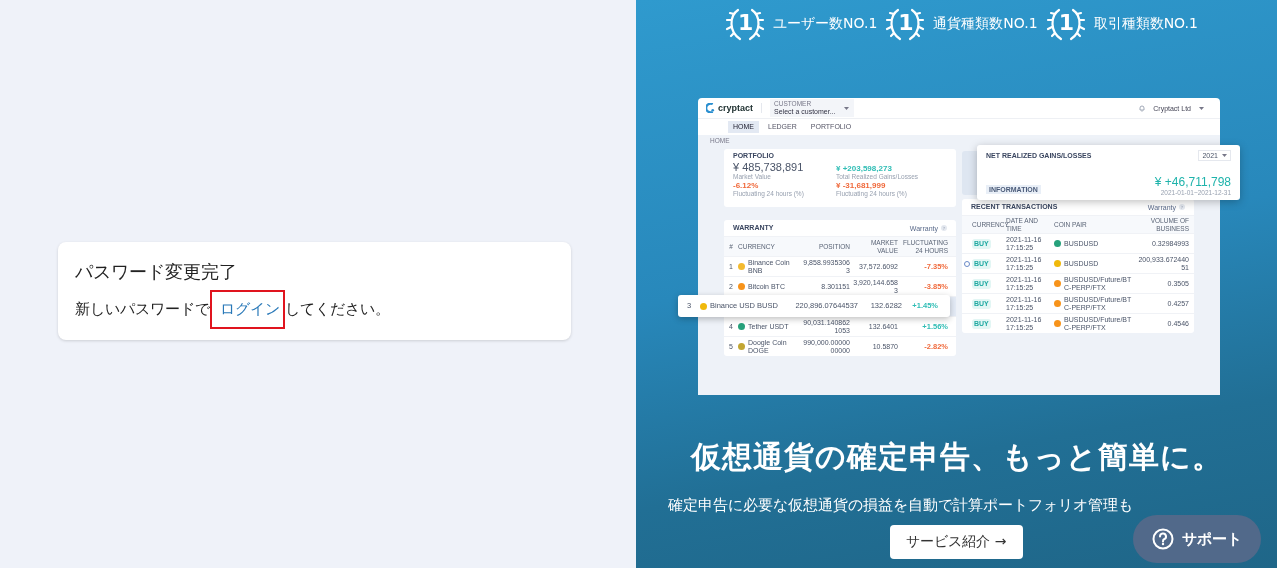  Describe the element at coordinates (900, 505) in the screenshot. I see `subtitle: 確定申告に必要な仮想通貨の損益を自動で計算ポートフォリオ管理も` at that location.